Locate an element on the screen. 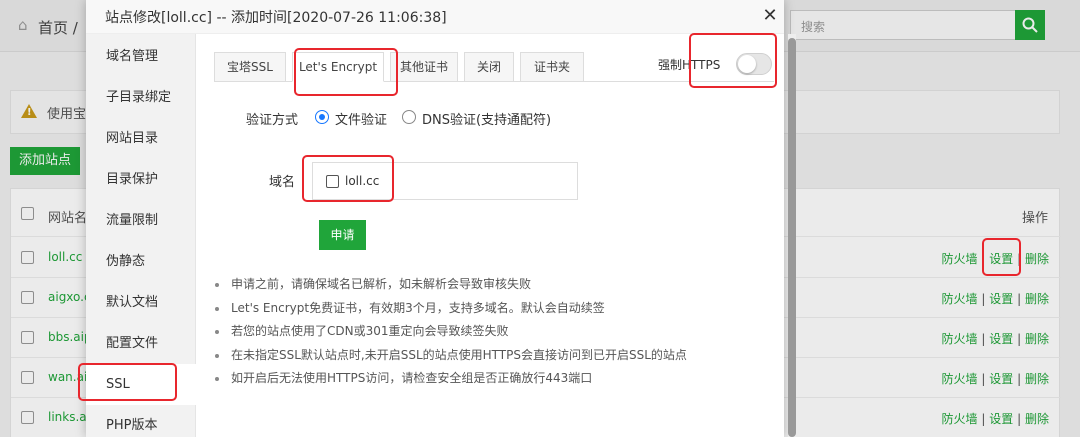  dialog-scrollbar is located at coordinates (792, 235).